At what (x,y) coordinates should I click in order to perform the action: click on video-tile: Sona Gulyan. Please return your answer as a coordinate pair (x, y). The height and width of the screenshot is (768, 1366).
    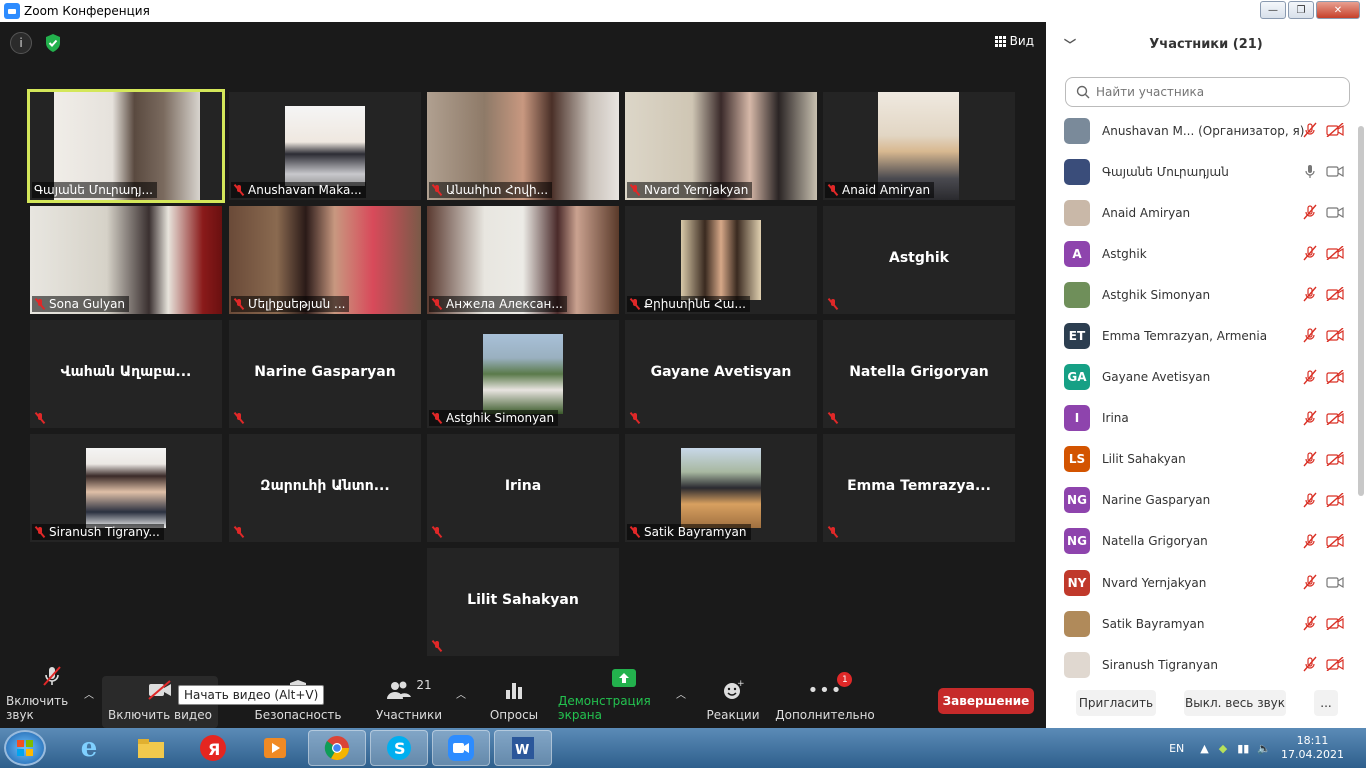
    Looking at the image, I should click on (126, 260).